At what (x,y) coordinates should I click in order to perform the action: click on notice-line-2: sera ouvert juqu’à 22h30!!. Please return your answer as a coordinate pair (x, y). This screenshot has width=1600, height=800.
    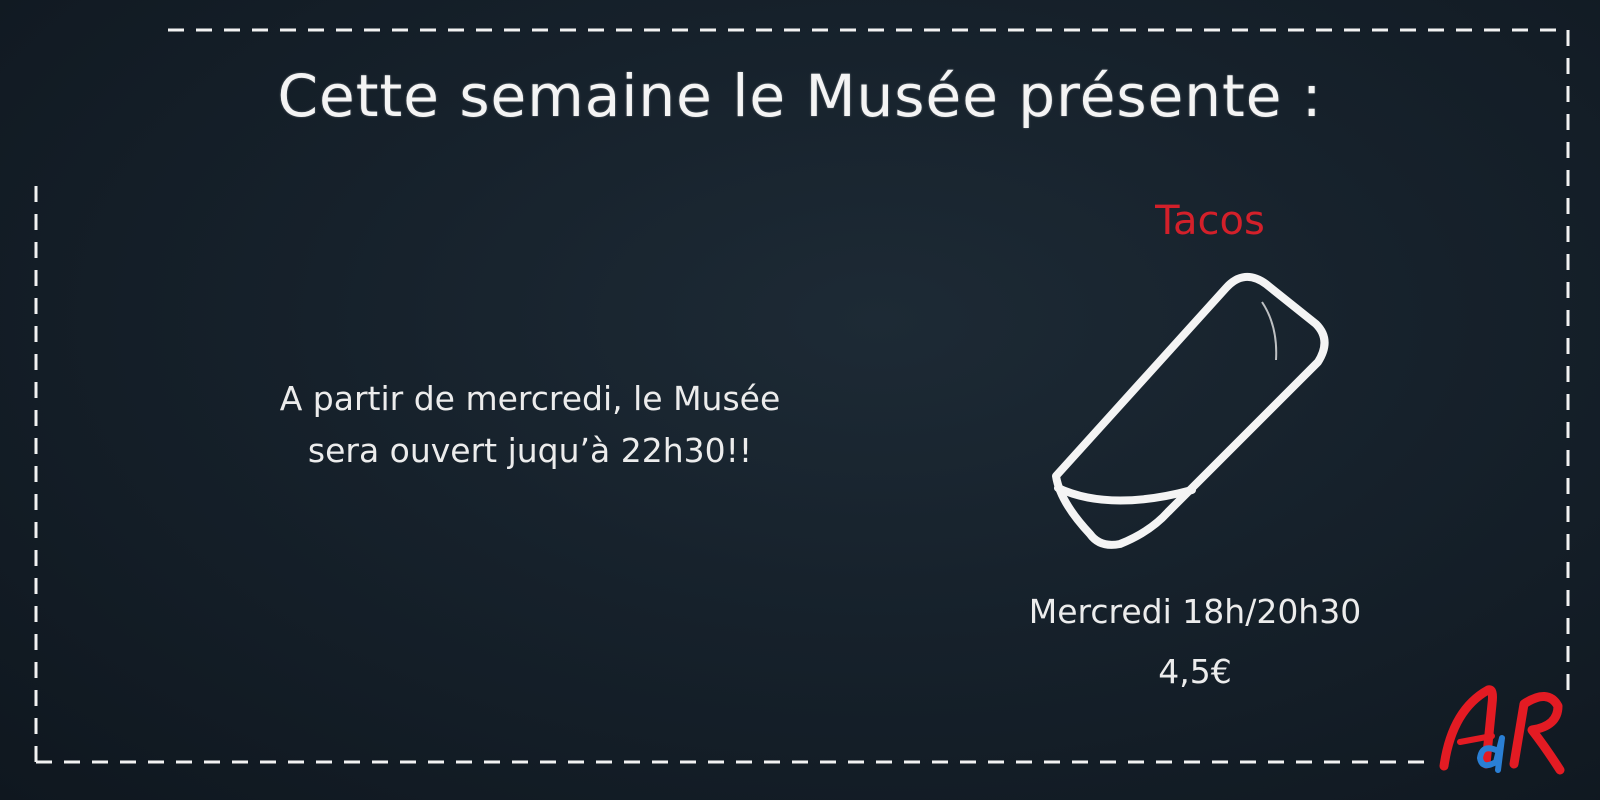
    Looking at the image, I should click on (530, 450).